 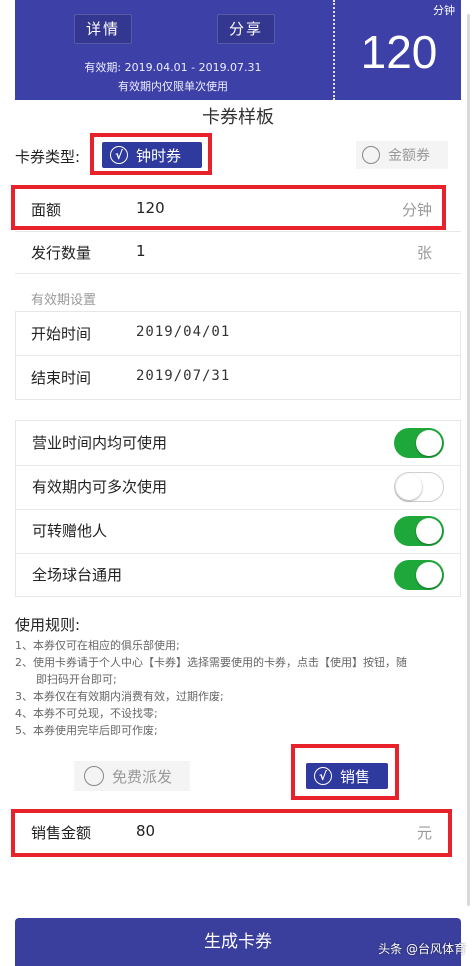 I want to click on highlight-frame-denomination, so click(x=228, y=207).